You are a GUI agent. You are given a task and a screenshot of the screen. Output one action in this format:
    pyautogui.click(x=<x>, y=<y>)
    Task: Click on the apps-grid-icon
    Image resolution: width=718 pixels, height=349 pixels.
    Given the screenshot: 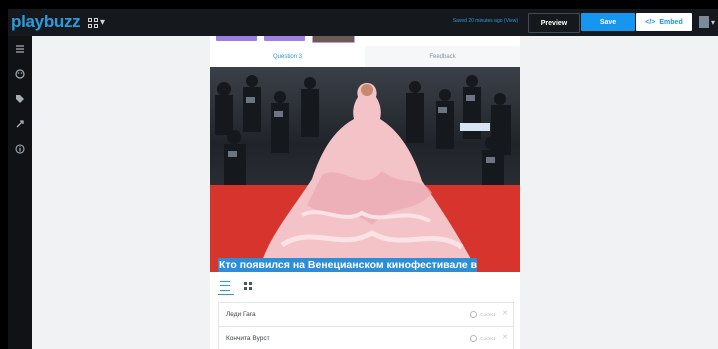 What is the action you would take?
    pyautogui.click(x=93, y=22)
    